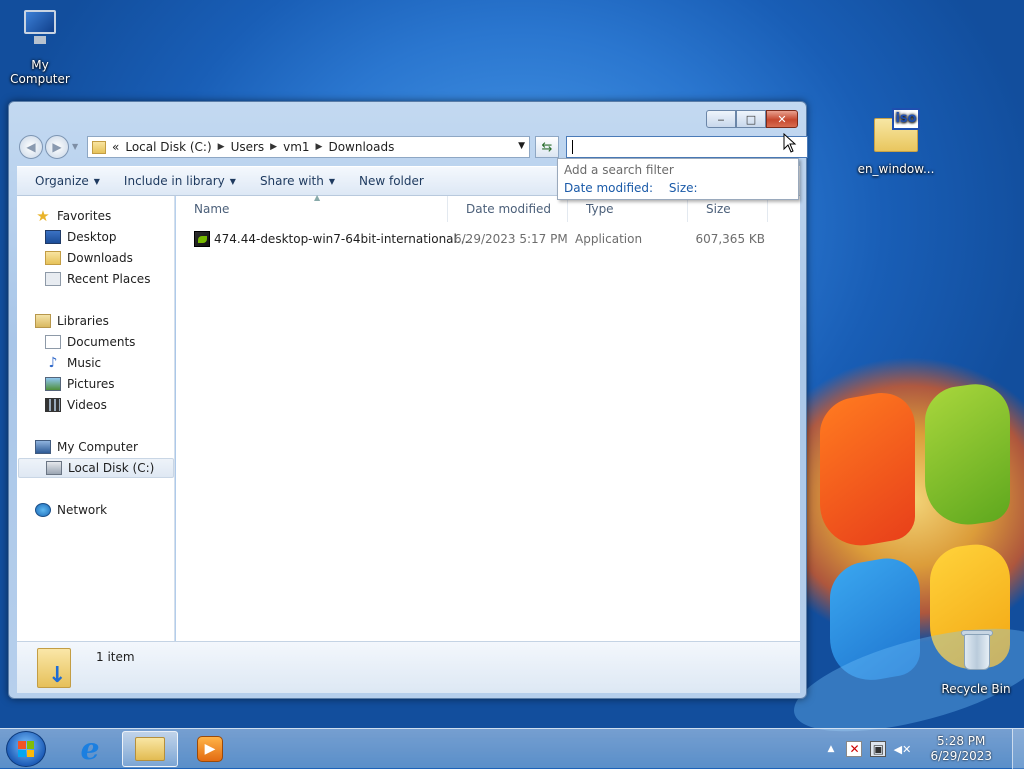 The image size is (1024, 769). Describe the element at coordinates (896, 131) in the screenshot. I see `iso-file-icon: iso` at that location.